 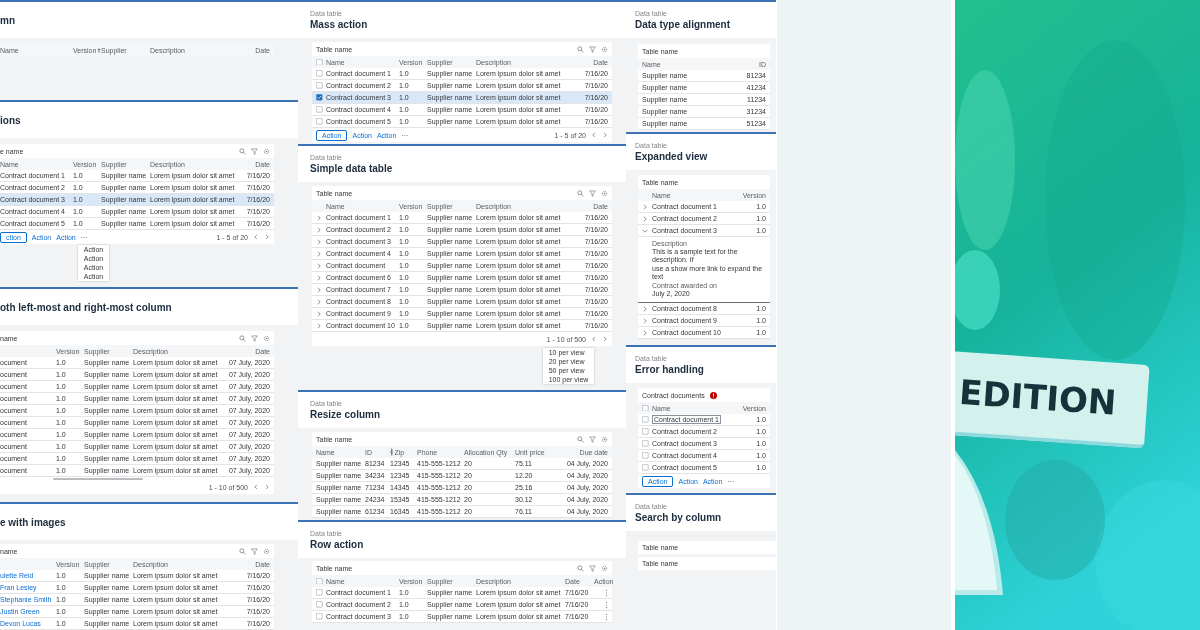 I want to click on section-title: Simple data table, so click(x=352, y=168).